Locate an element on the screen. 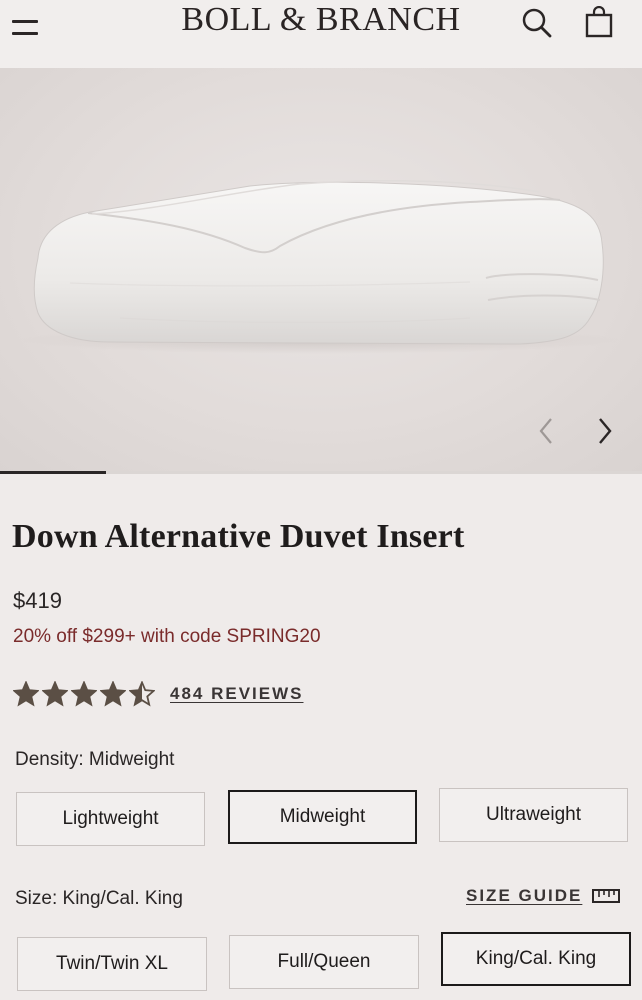  size-guide-label: SIZE GUIDE is located at coordinates (524, 895).